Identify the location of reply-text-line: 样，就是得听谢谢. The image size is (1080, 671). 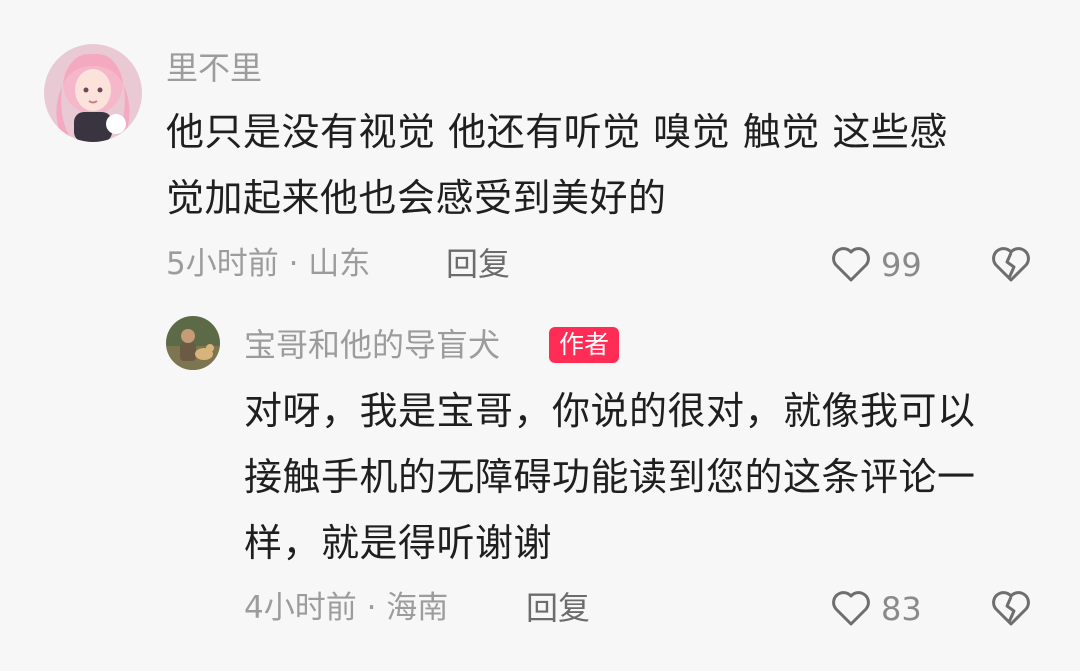
(398, 543).